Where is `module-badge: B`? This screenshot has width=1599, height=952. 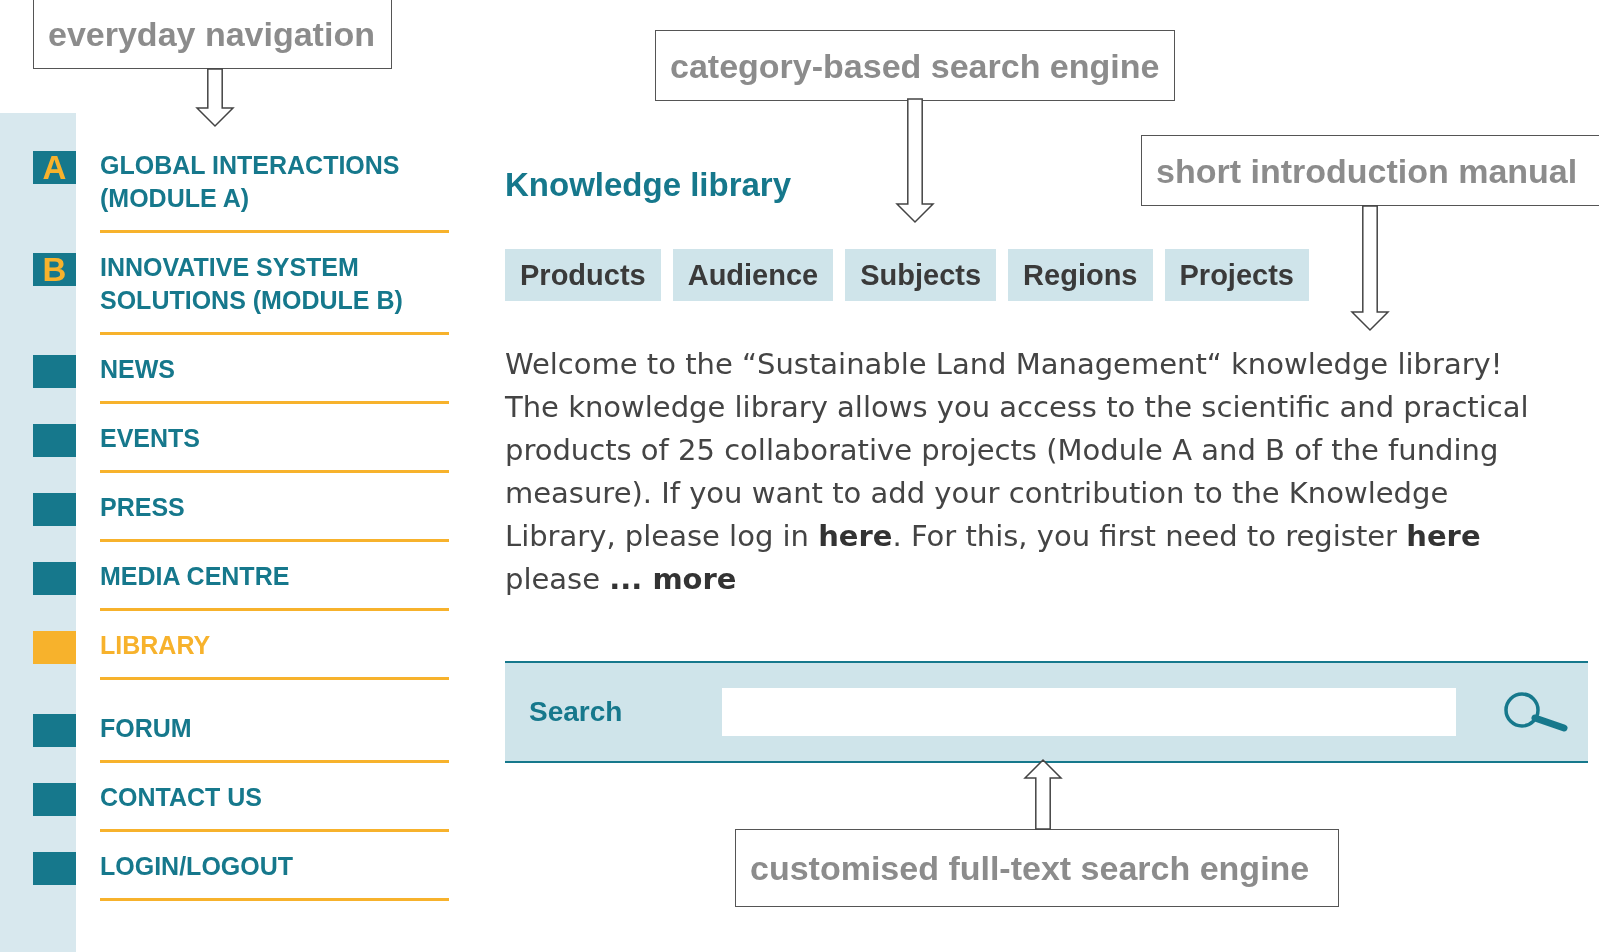 module-badge: B is located at coordinates (54, 269).